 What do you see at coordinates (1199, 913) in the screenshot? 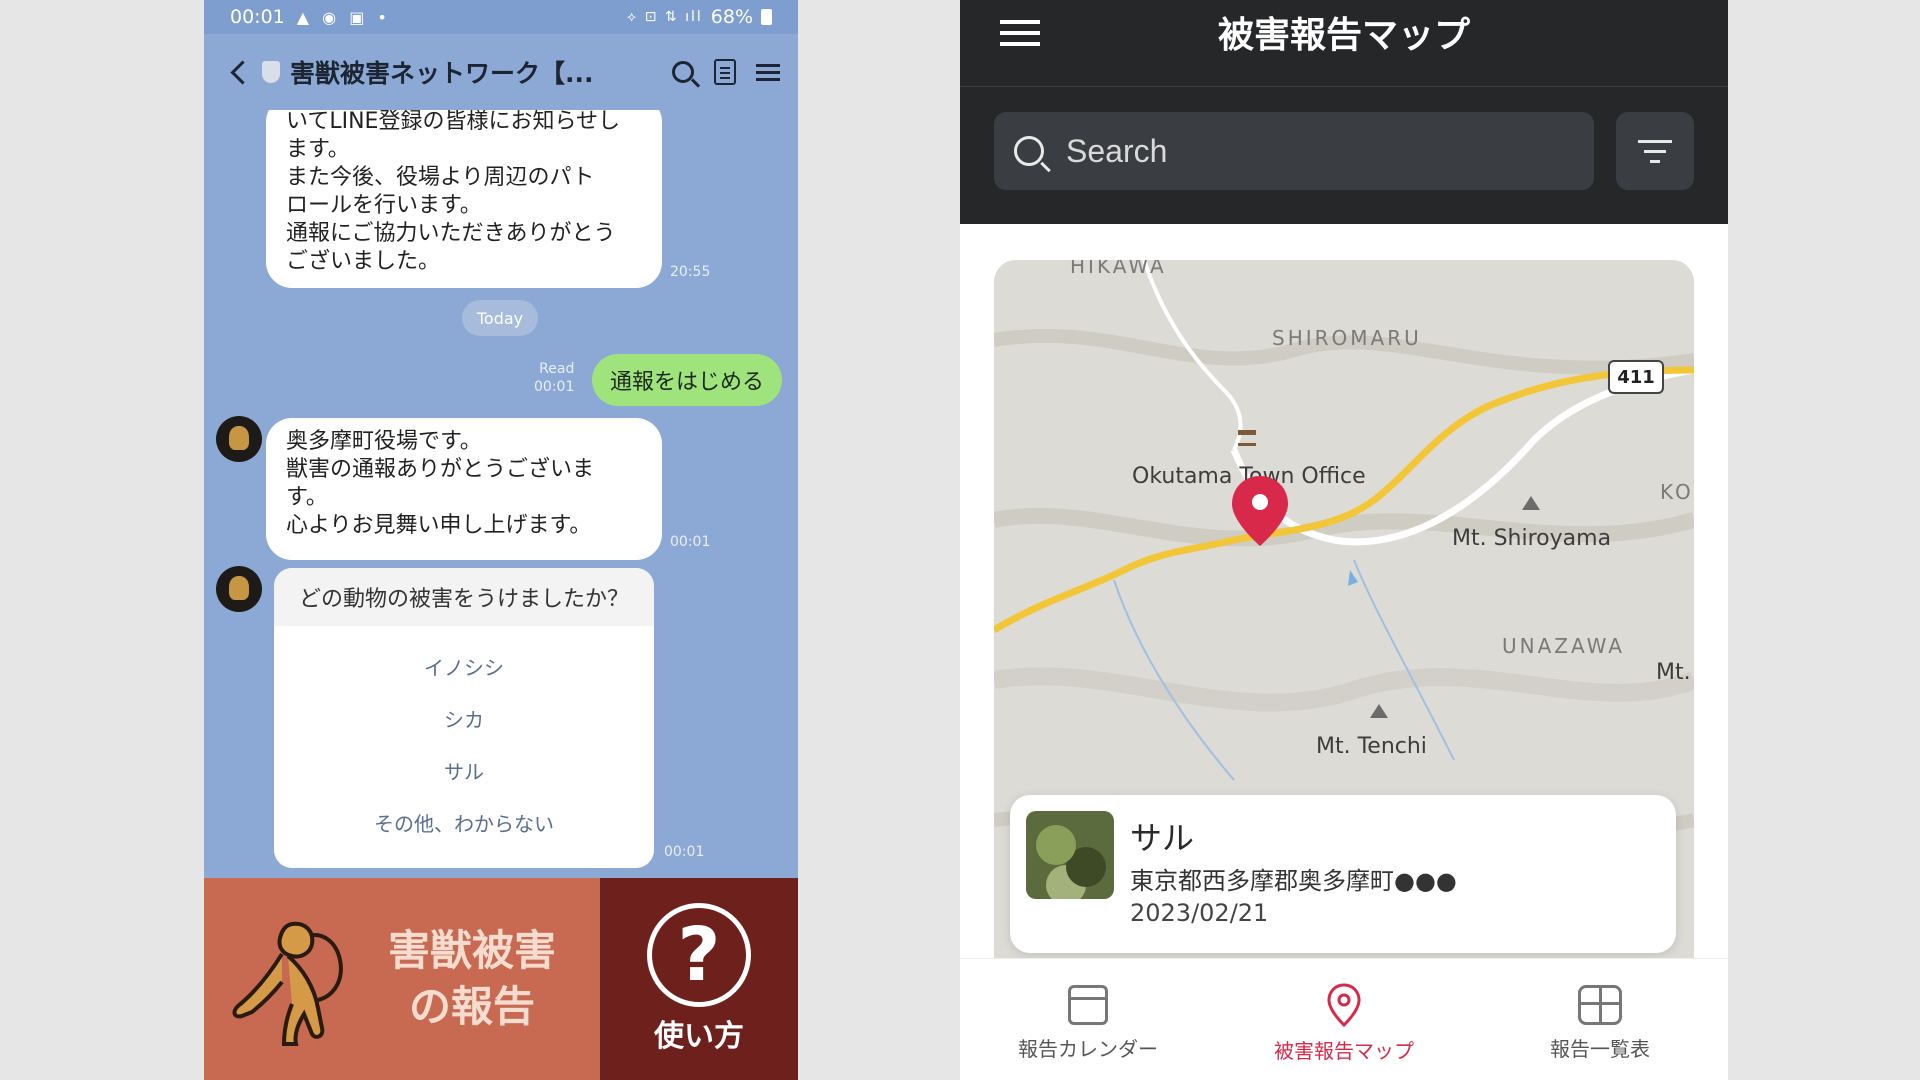
I see `report-date: 2023/02/21` at bounding box center [1199, 913].